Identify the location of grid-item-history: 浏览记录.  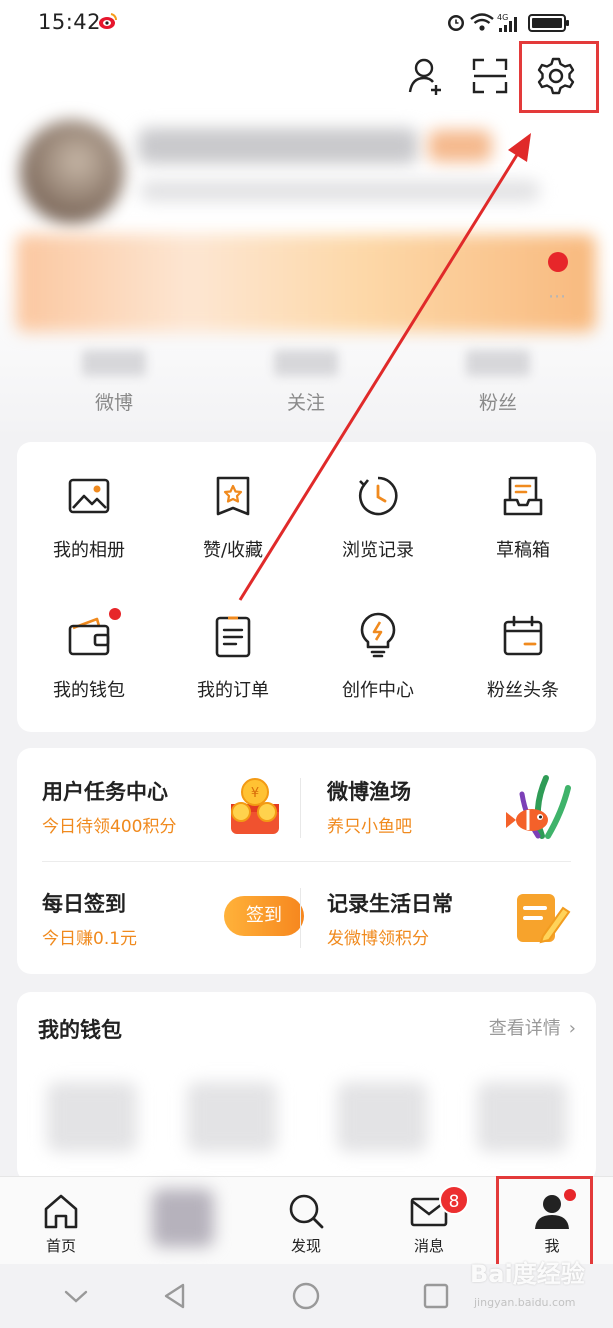
(378, 507).